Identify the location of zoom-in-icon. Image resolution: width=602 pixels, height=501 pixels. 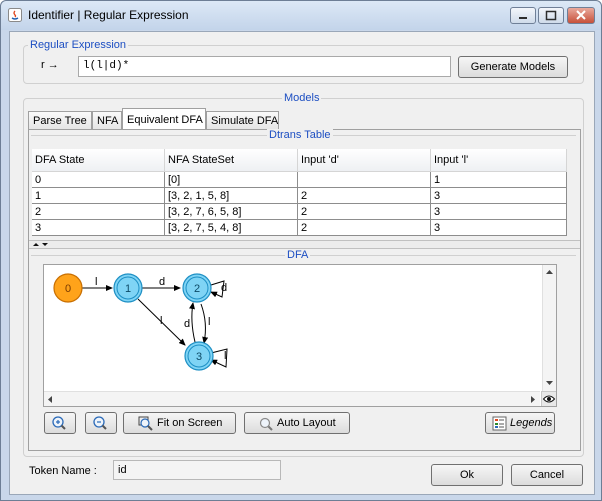
(59, 423).